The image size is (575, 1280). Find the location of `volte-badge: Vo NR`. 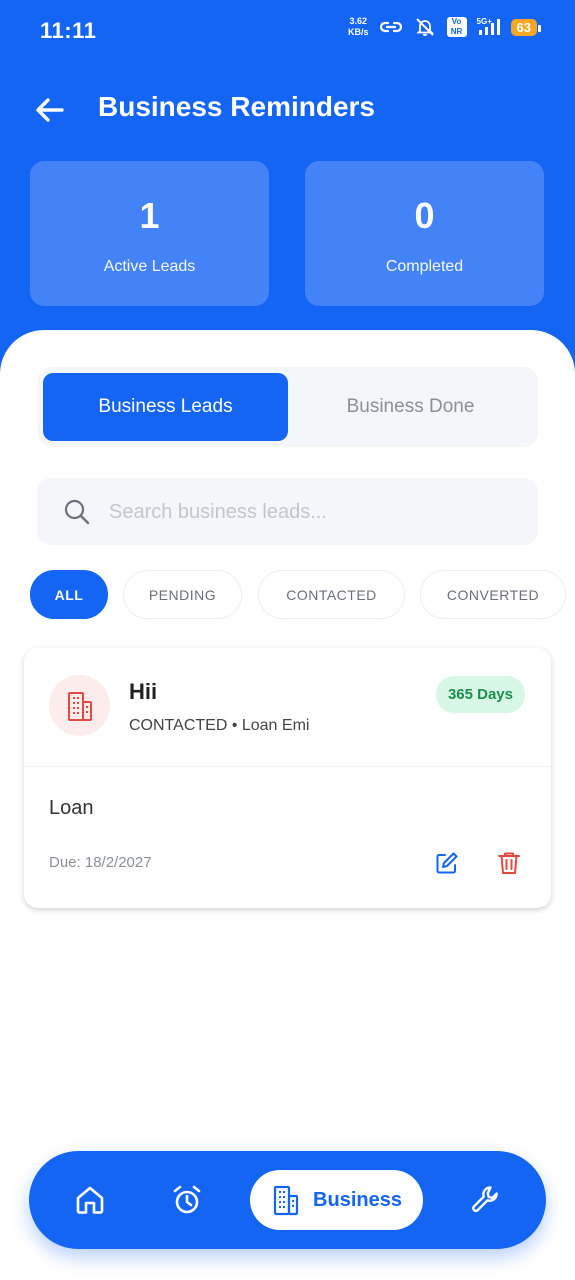

volte-badge: Vo NR is located at coordinates (456, 27).